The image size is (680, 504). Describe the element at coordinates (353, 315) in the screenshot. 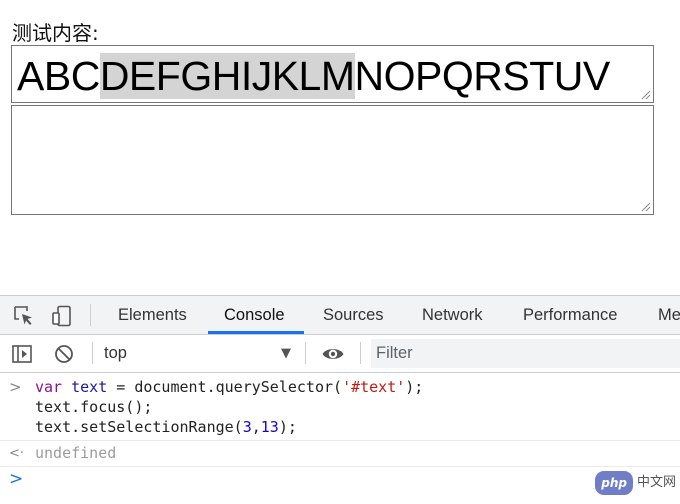

I see `tab-sources: Sources` at that location.